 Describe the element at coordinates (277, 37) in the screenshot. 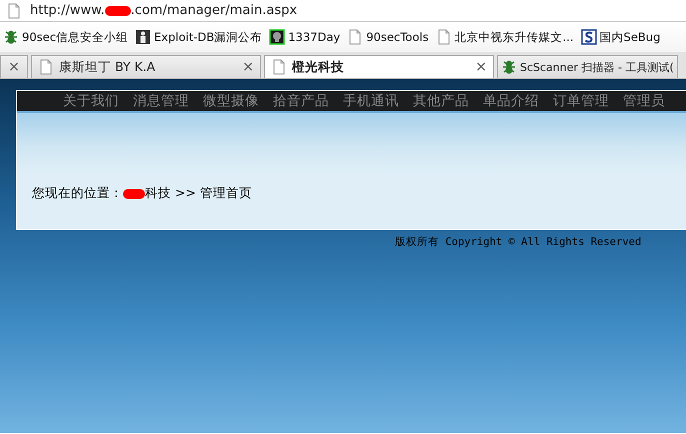

I see `skull-icon` at that location.